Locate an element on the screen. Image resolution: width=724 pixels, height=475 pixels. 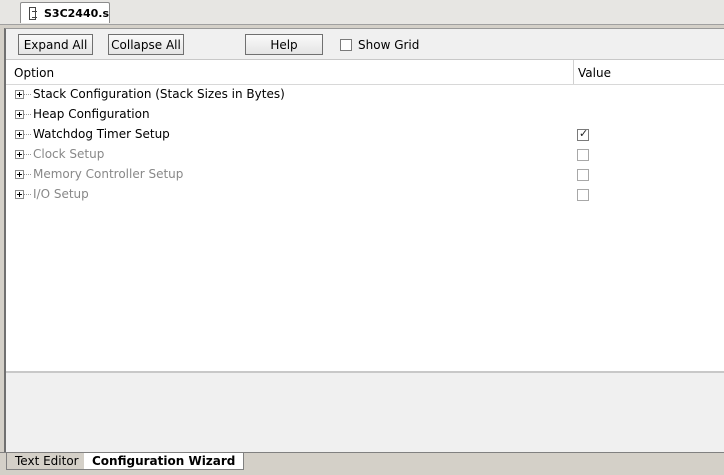
memory-controller-checkbox is located at coordinates (583, 175).